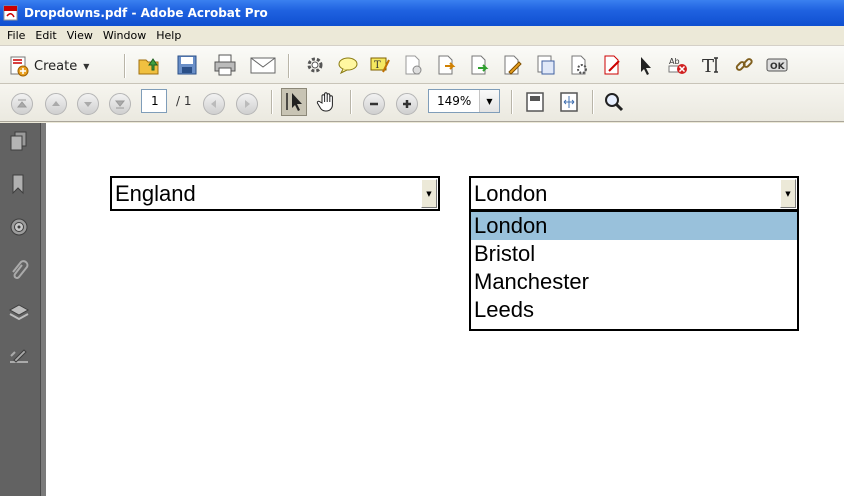 The height and width of the screenshot is (496, 844). What do you see at coordinates (56, 66) in the screenshot?
I see `create-label: Create` at bounding box center [56, 66].